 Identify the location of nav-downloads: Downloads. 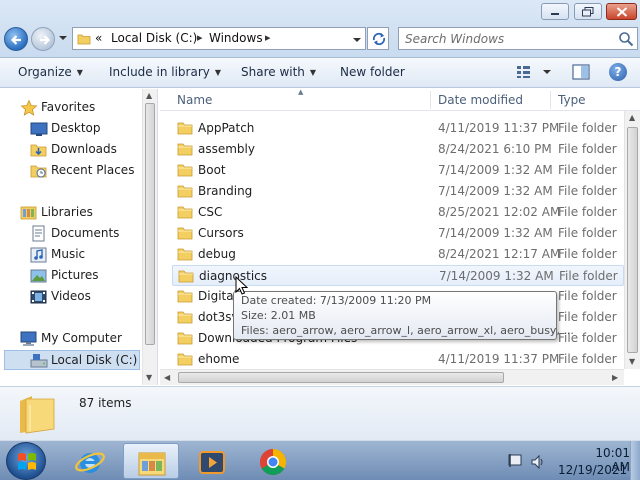
(80, 150).